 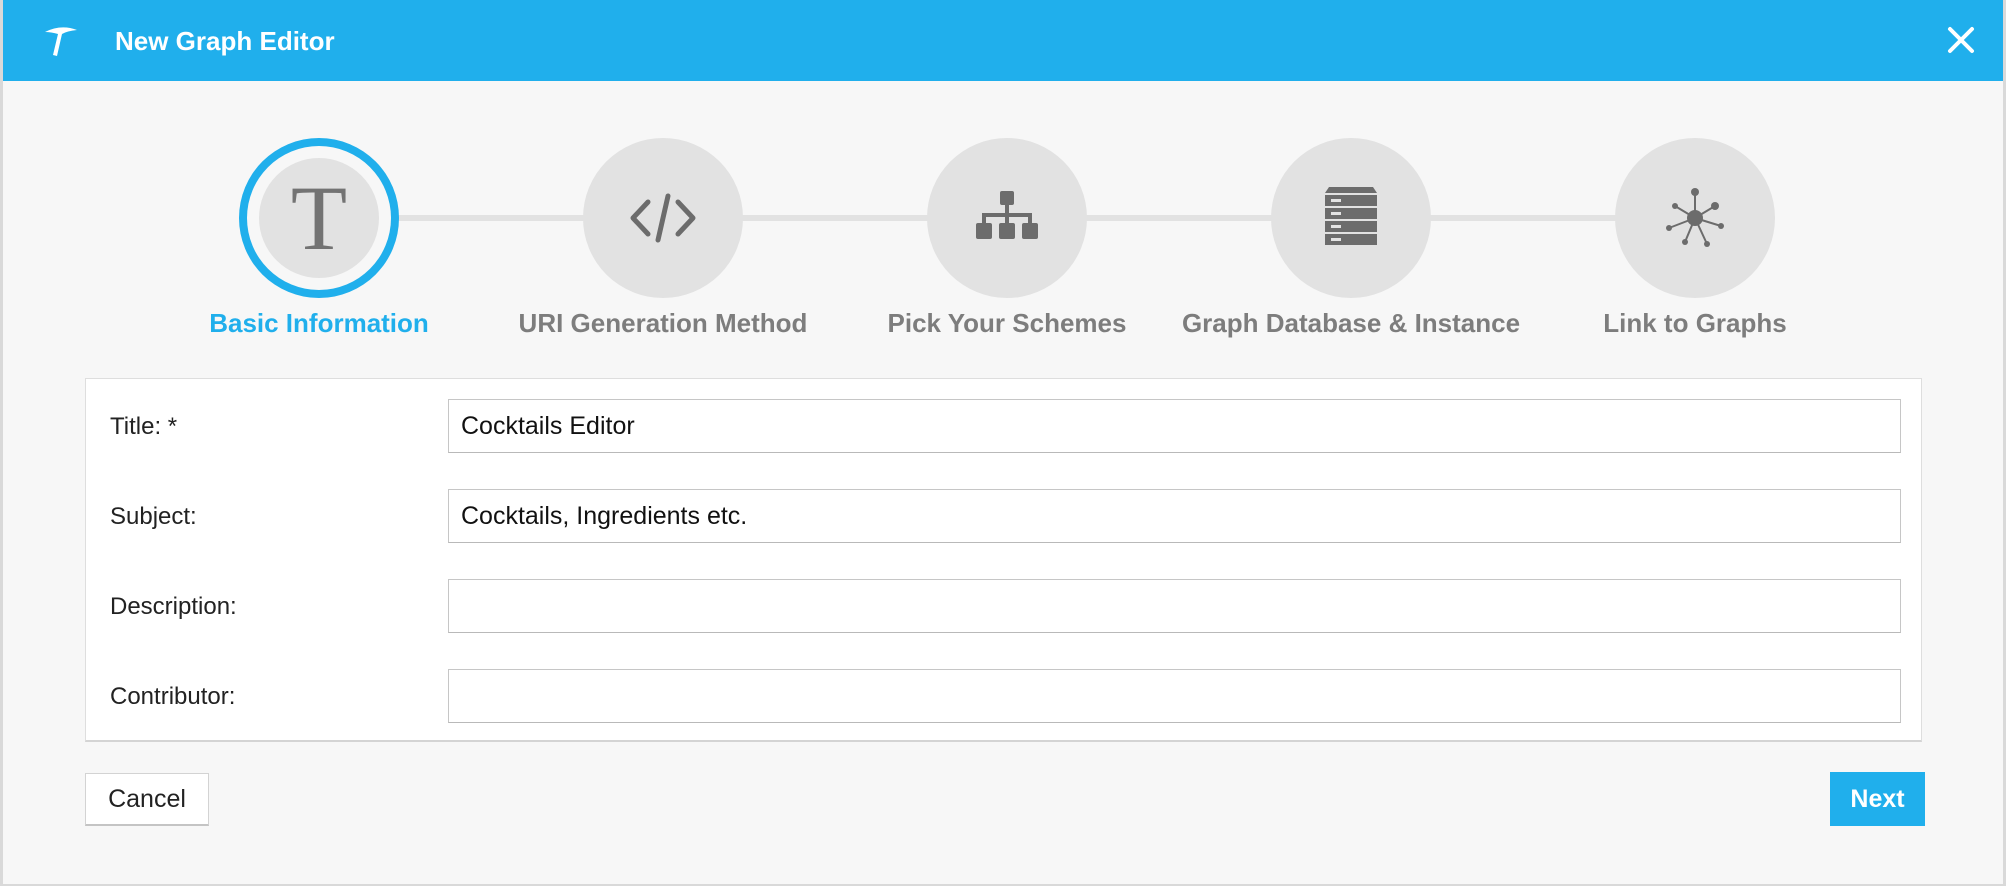 What do you see at coordinates (173, 696) in the screenshot?
I see `contributor-label: Contributor:` at bounding box center [173, 696].